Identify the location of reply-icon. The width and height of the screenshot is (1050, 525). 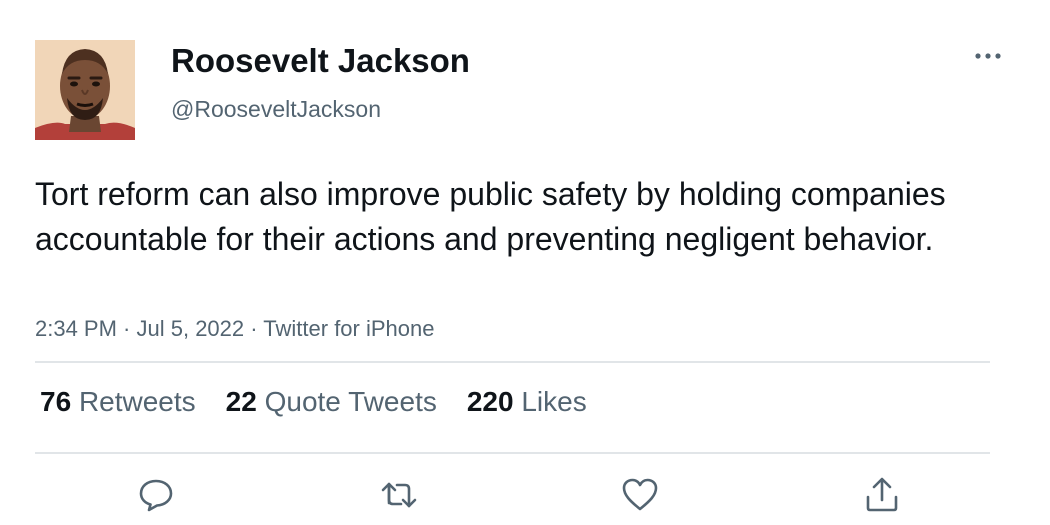
(156, 495).